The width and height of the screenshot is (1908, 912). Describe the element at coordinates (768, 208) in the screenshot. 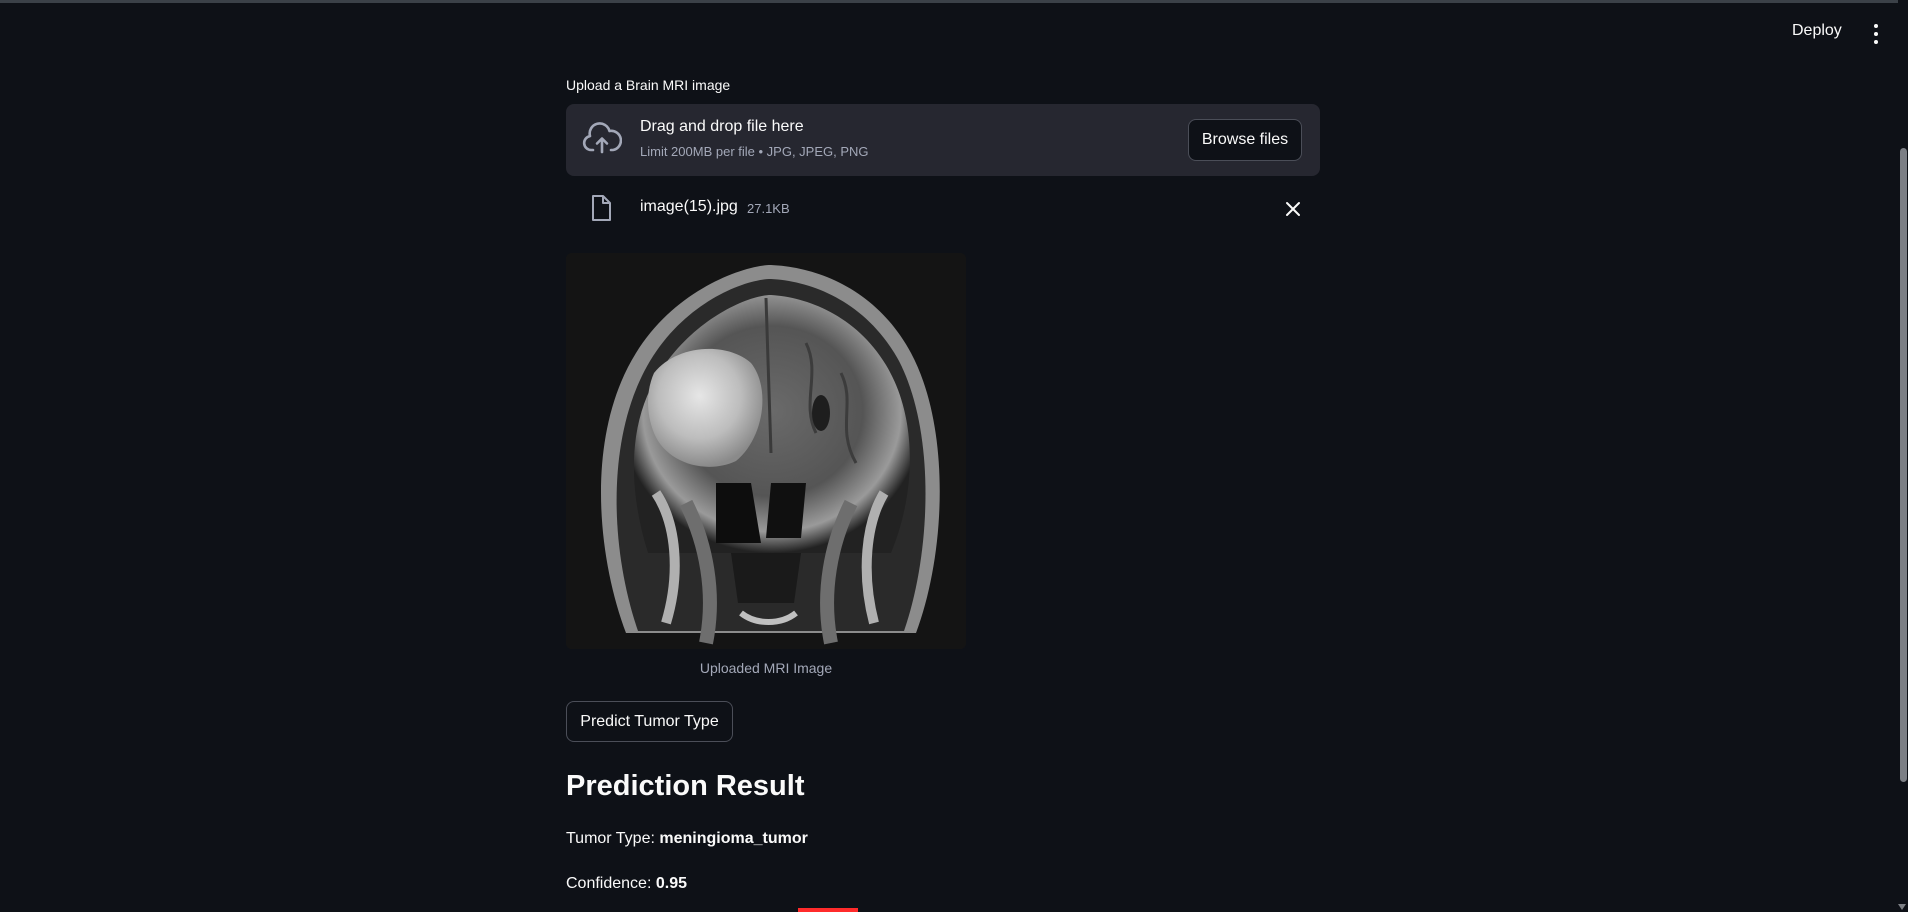

I see `file-size: 27.1KB` at that location.